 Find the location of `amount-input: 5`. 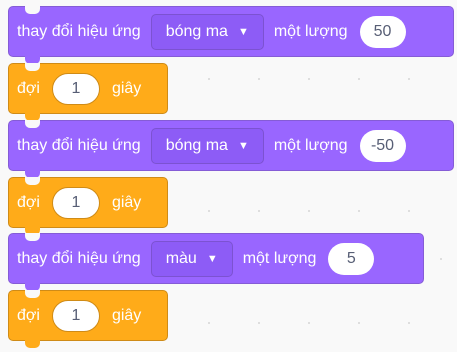

amount-input: 5 is located at coordinates (351, 258).